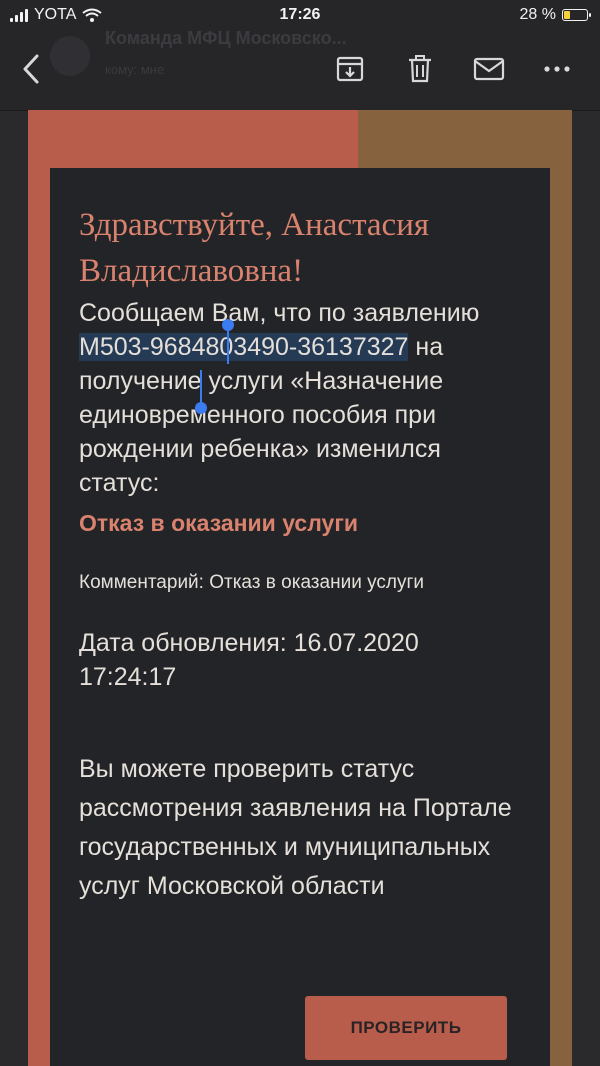 This screenshot has height=1066, width=600. I want to click on clock: 17:26, so click(300, 14).